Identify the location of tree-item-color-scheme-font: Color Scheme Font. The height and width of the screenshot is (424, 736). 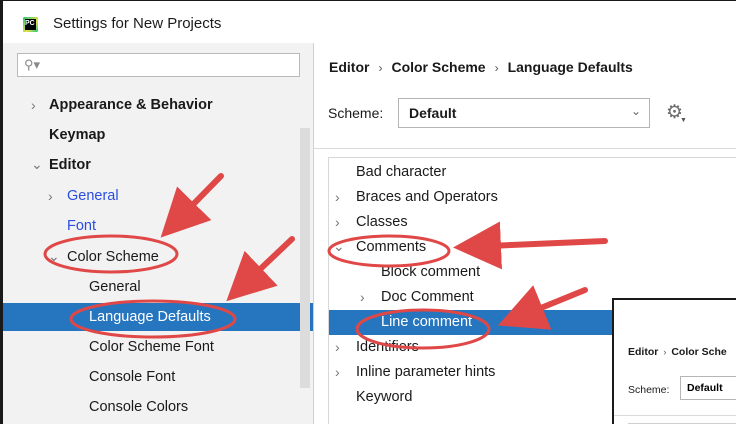
(158, 347).